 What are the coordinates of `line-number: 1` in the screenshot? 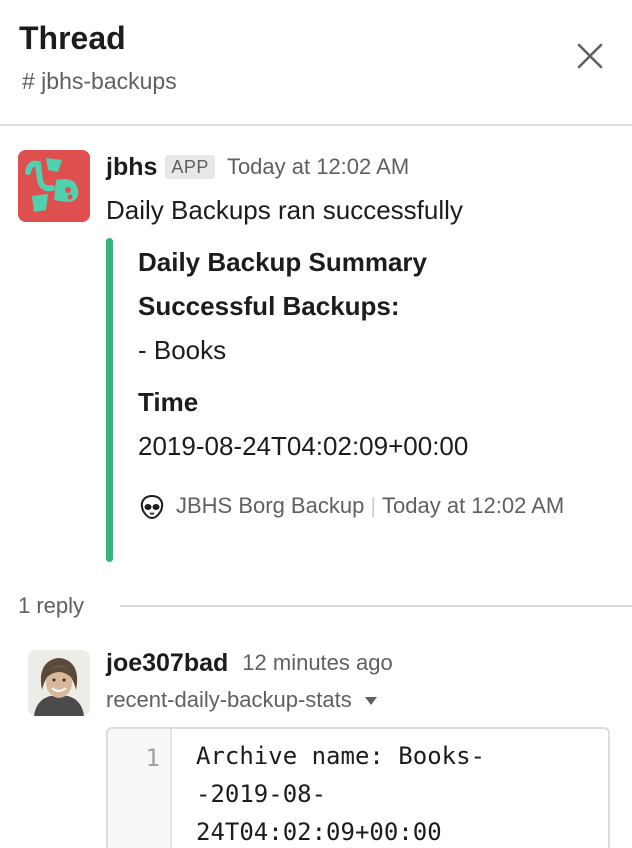 It's located at (152, 758).